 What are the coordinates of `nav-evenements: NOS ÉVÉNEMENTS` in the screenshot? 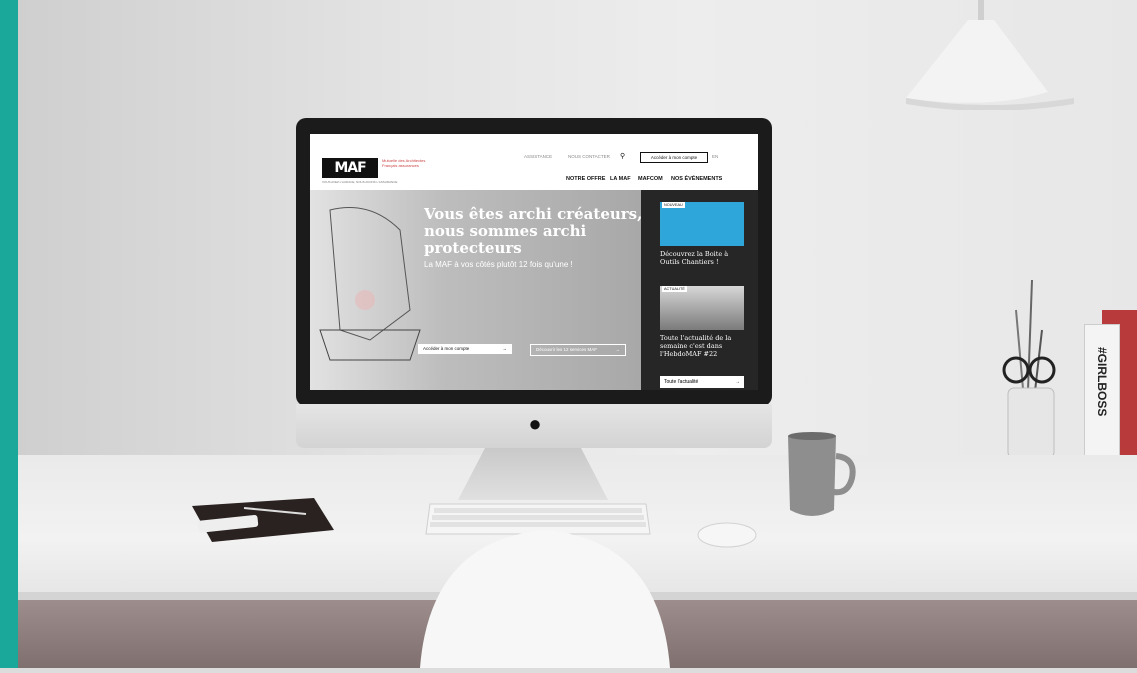 It's located at (696, 179).